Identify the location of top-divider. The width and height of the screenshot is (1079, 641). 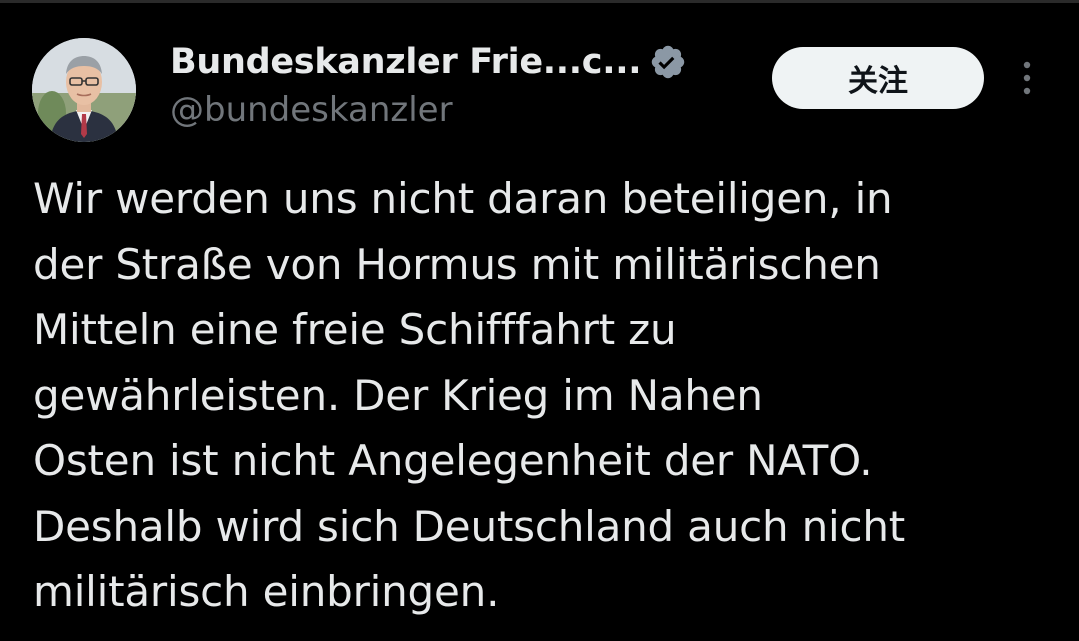
(539, 1).